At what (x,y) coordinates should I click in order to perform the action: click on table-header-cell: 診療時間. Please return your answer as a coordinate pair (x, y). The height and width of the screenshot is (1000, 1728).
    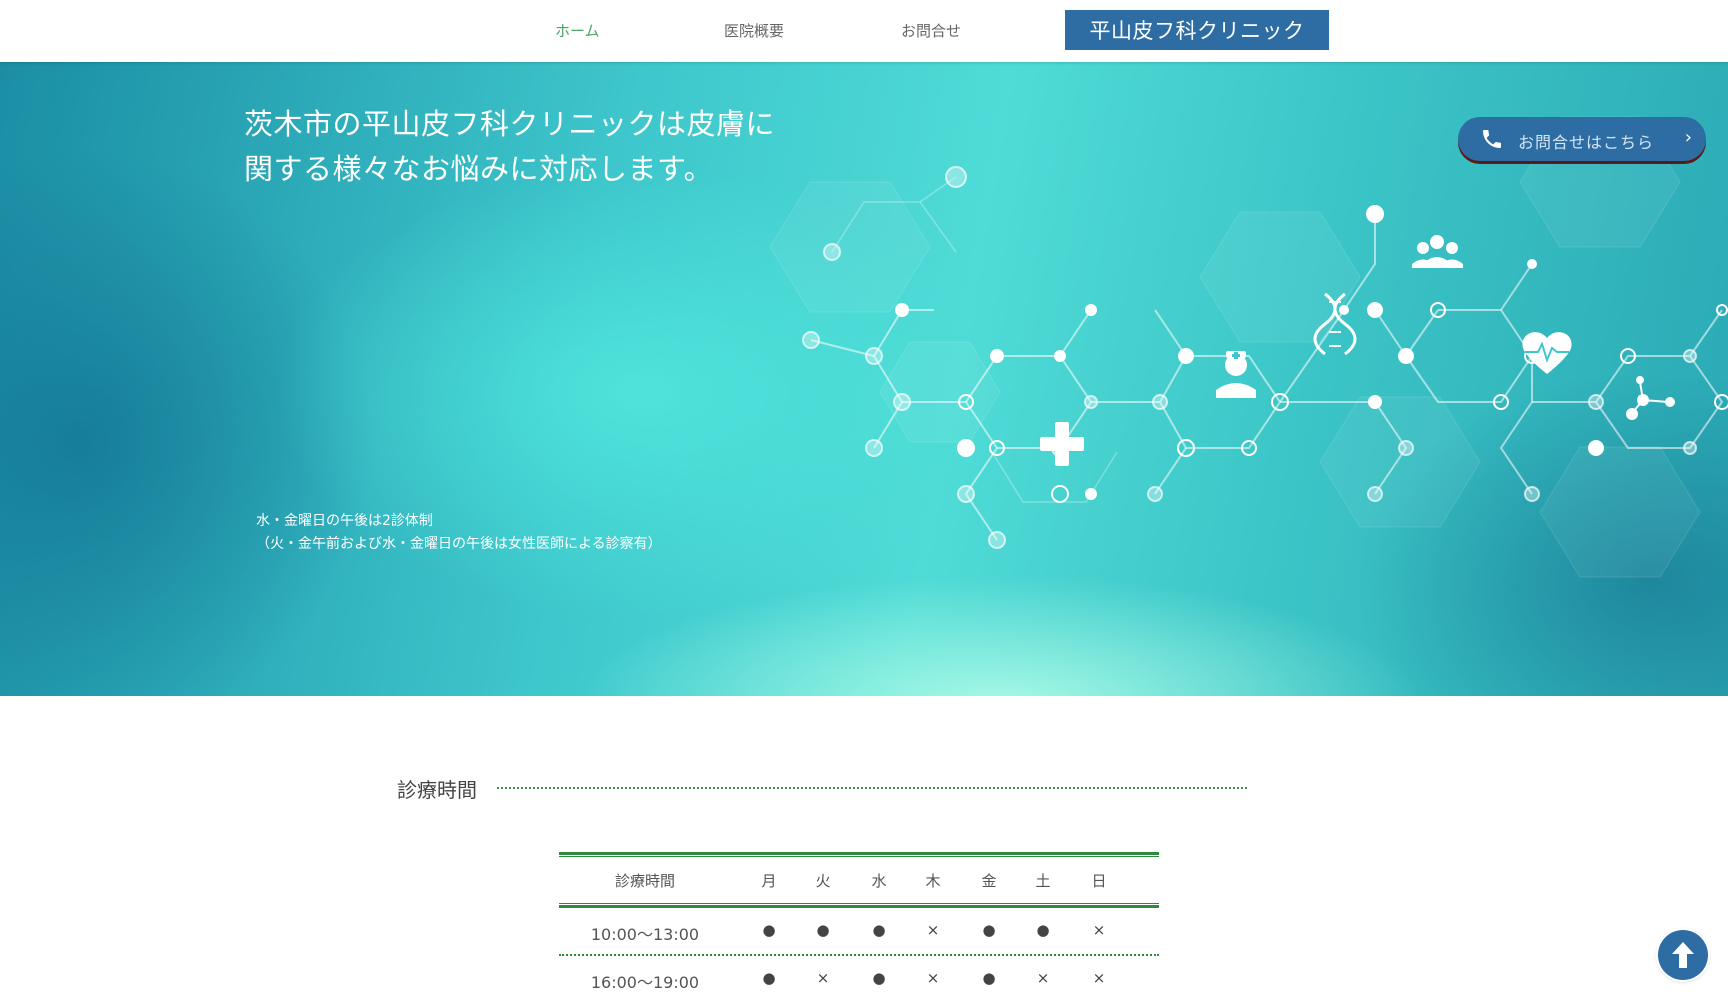
    Looking at the image, I should click on (644, 881).